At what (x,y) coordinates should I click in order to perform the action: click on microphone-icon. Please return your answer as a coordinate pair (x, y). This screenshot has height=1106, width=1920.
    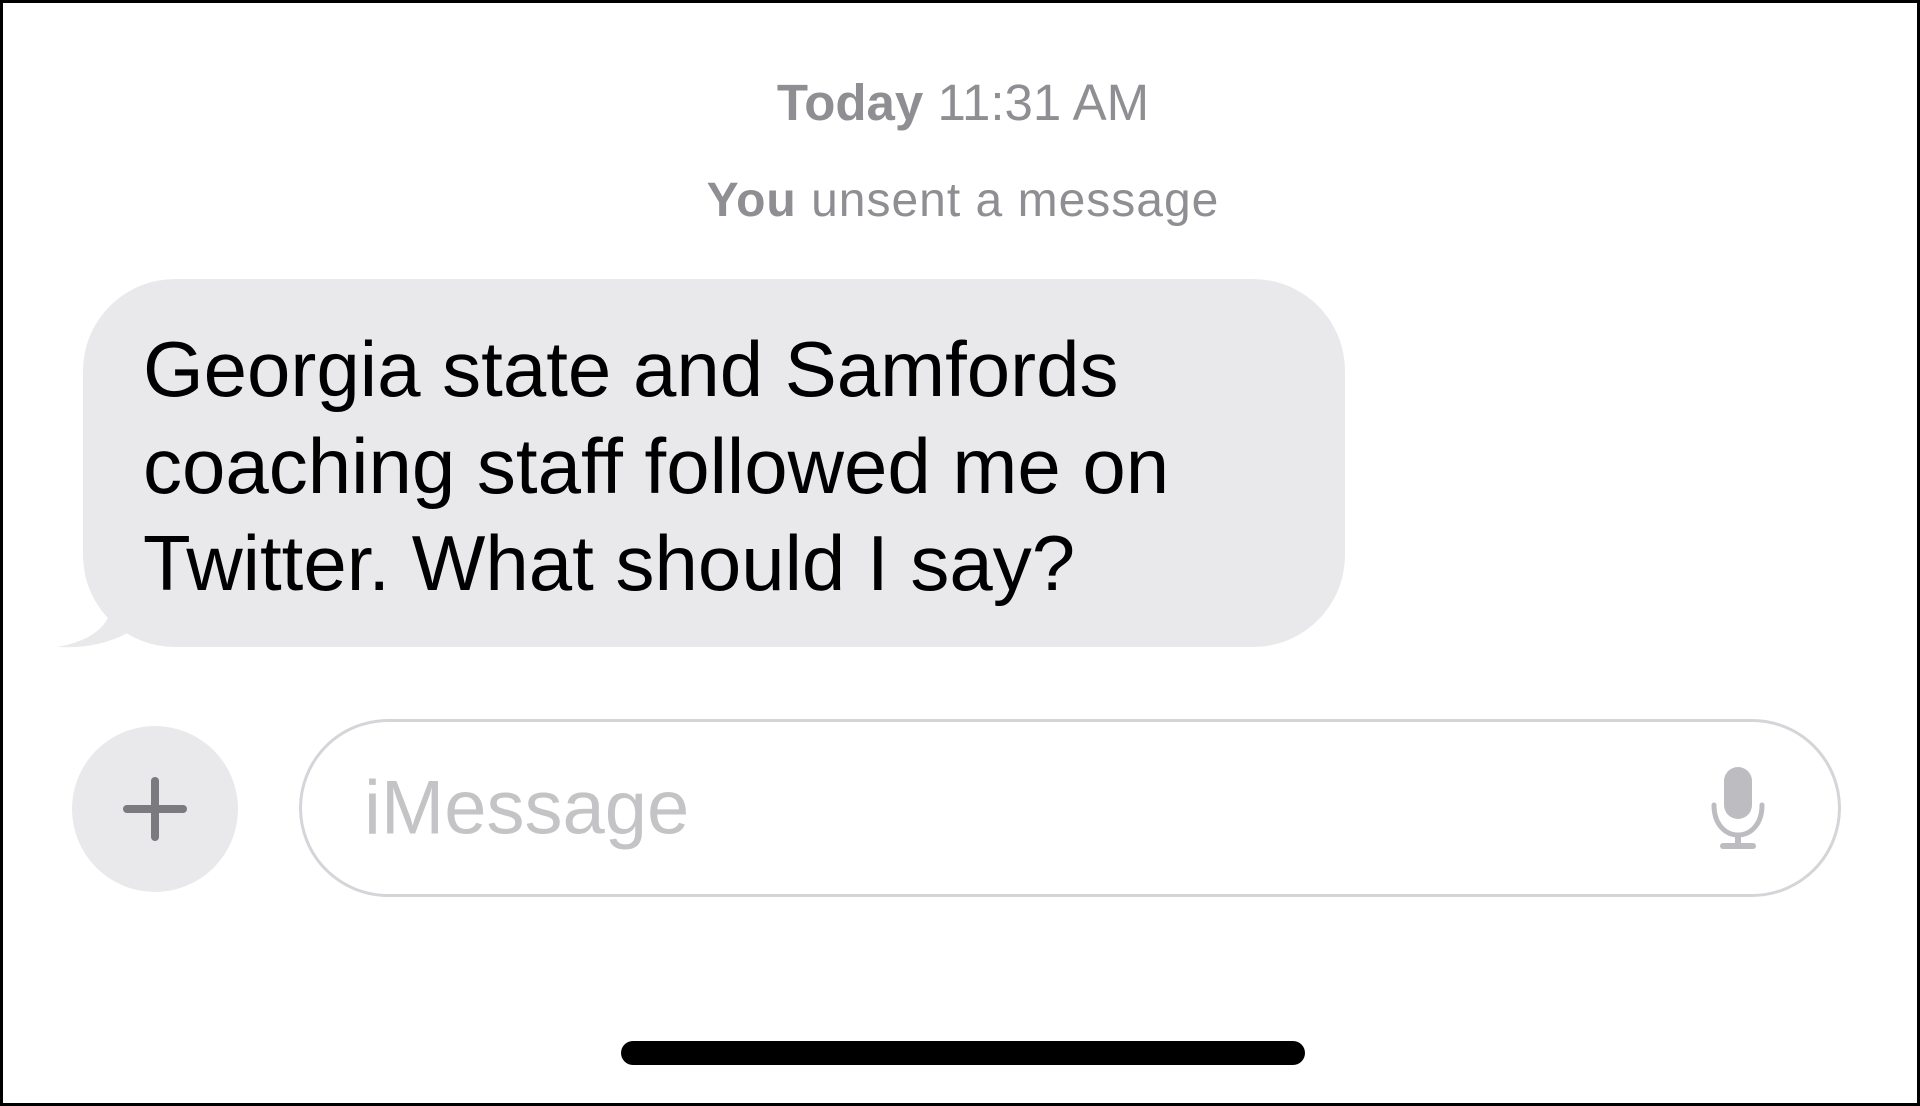
    Looking at the image, I should click on (1738, 808).